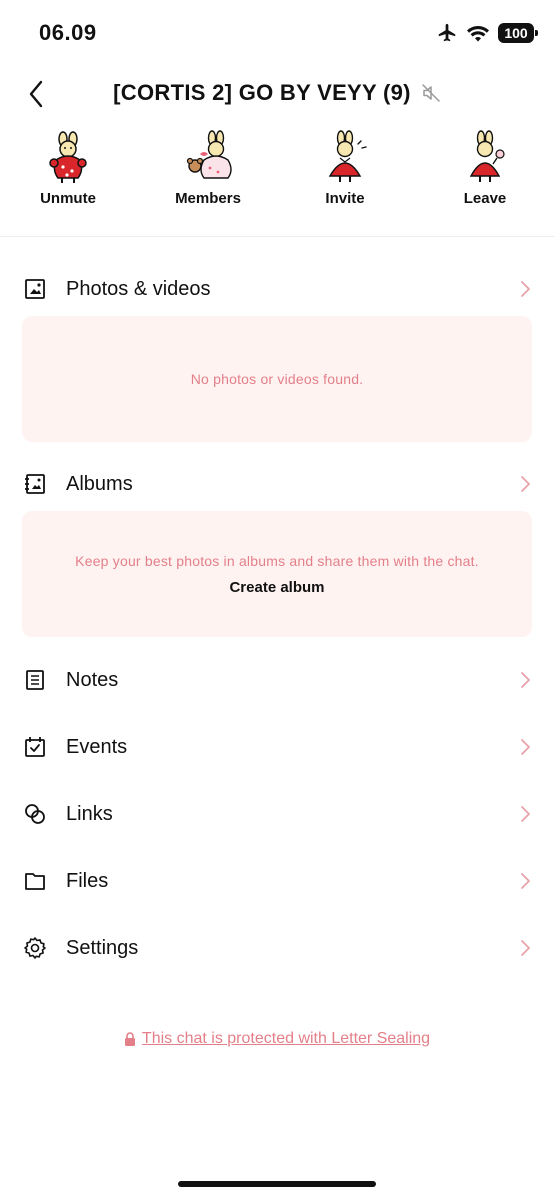  What do you see at coordinates (277, 289) in the screenshot?
I see `row-photos-videos: Photos & videos` at bounding box center [277, 289].